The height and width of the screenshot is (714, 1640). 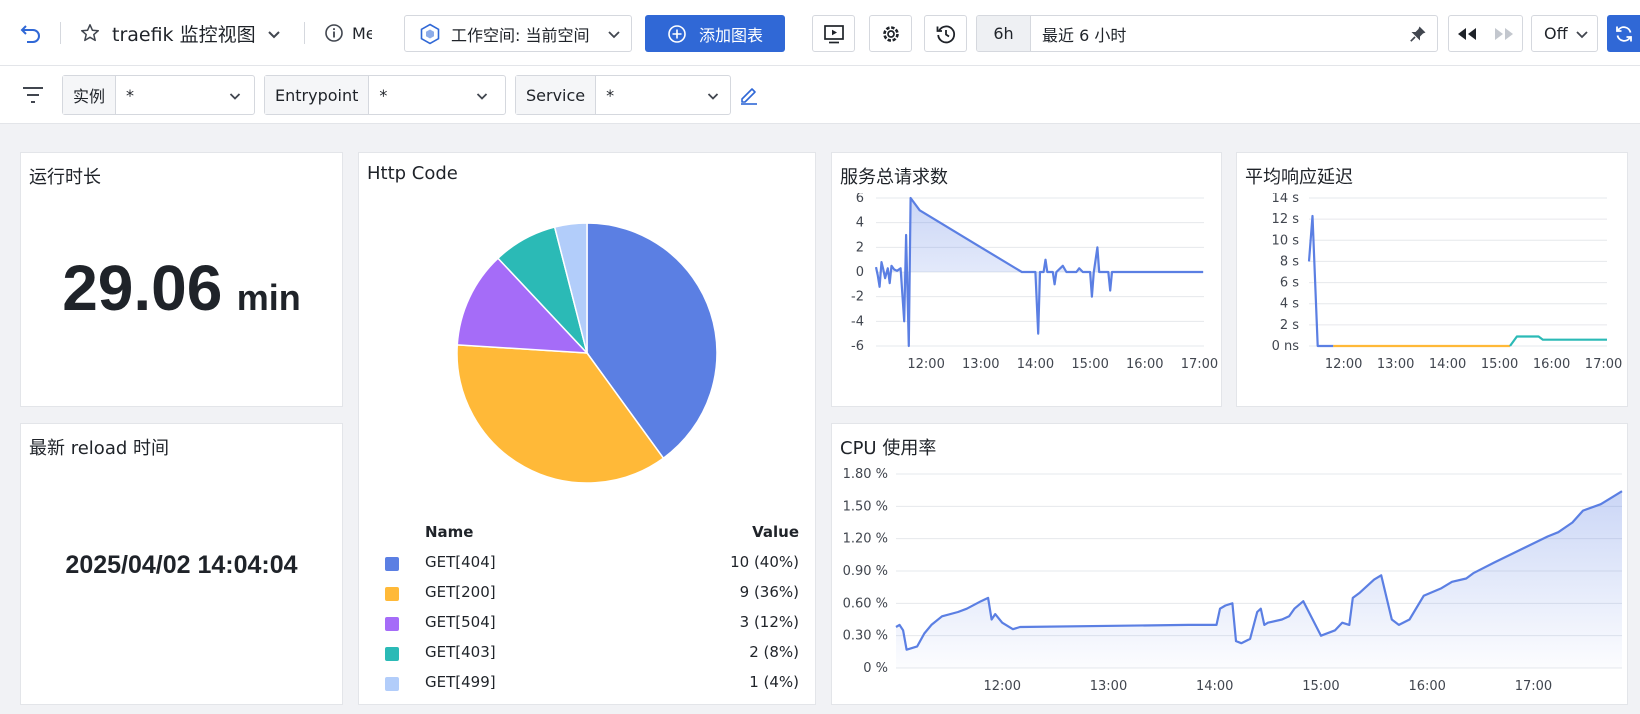 What do you see at coordinates (181, 564) in the screenshot?
I see `reload-time-panel: 最新 reload 时间 2025/04/02 14:04:04` at bounding box center [181, 564].